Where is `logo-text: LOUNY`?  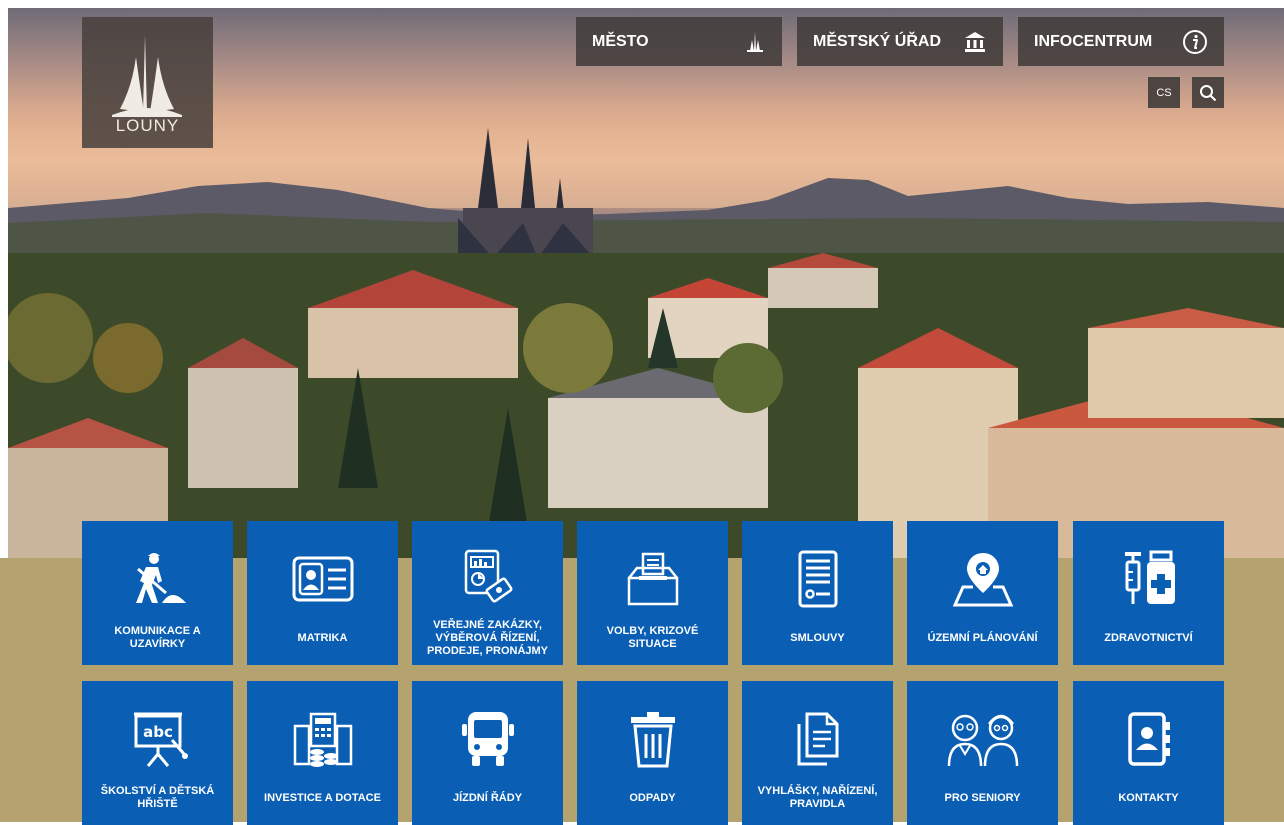 logo-text: LOUNY is located at coordinates (147, 125).